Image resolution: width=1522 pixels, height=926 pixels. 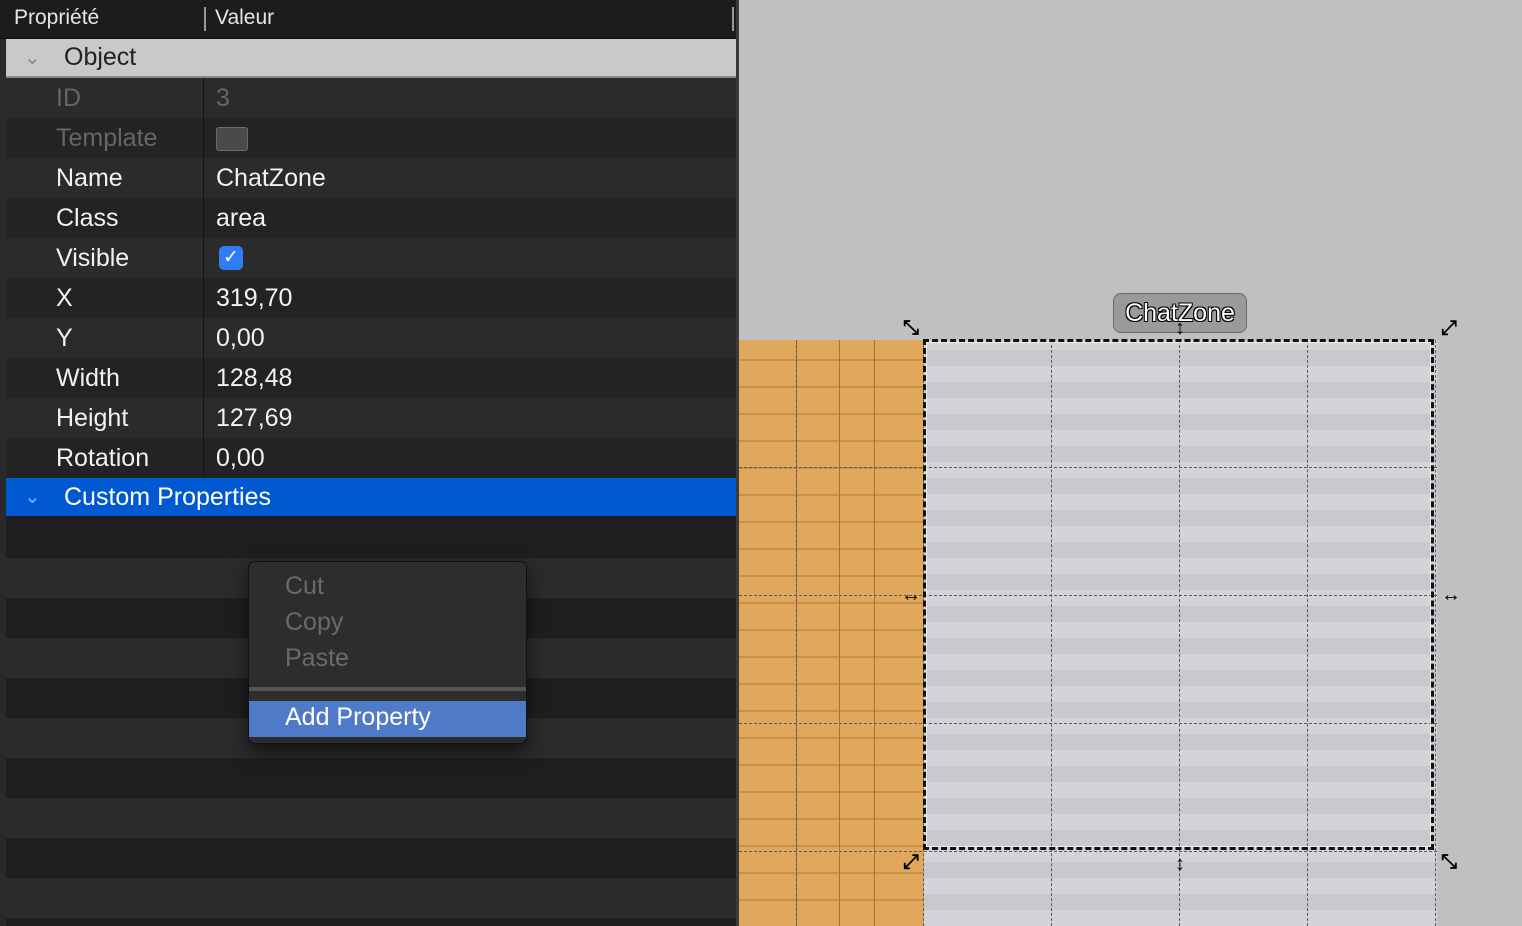 I want to click on property-value-name: ChatZone, so click(x=271, y=178).